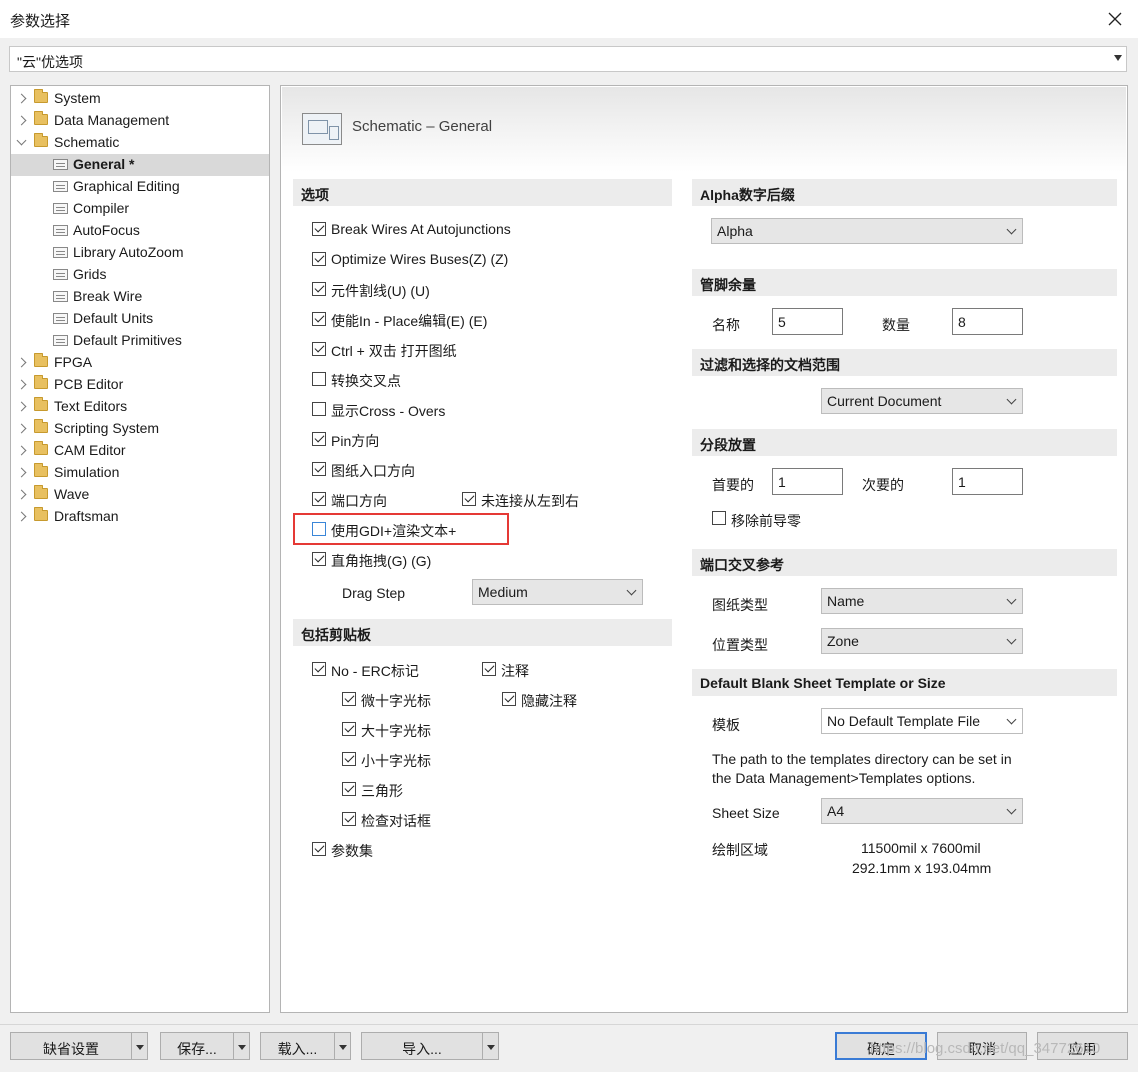 The width and height of the screenshot is (1138, 1072). I want to click on clipboard-sub-3-checkbox, so click(349, 789).